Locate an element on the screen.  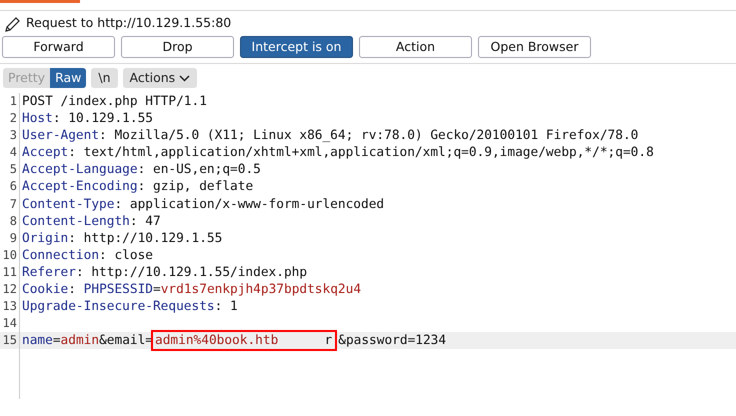
header-name: Host is located at coordinates (37, 119).